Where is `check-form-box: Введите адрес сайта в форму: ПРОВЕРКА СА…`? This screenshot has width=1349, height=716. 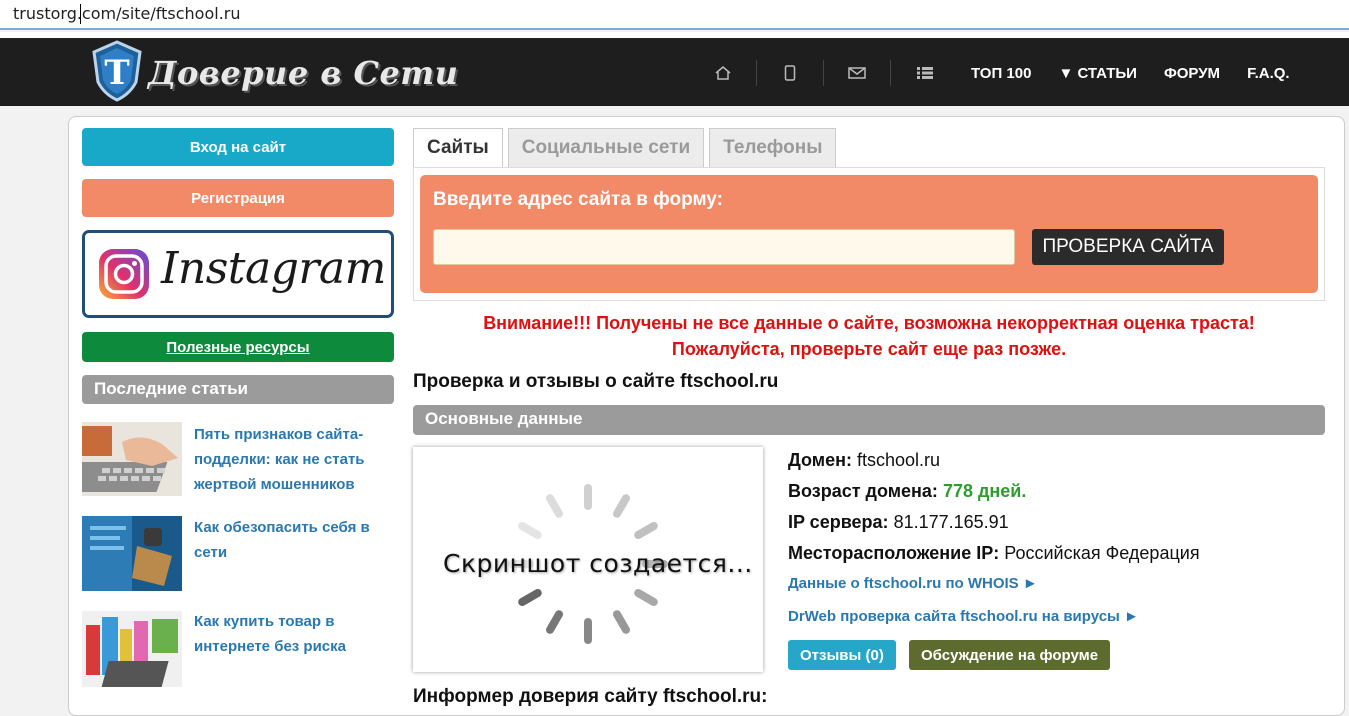
check-form-box: Введите адрес сайта в форму: ПРОВЕРКА СА… is located at coordinates (869, 234).